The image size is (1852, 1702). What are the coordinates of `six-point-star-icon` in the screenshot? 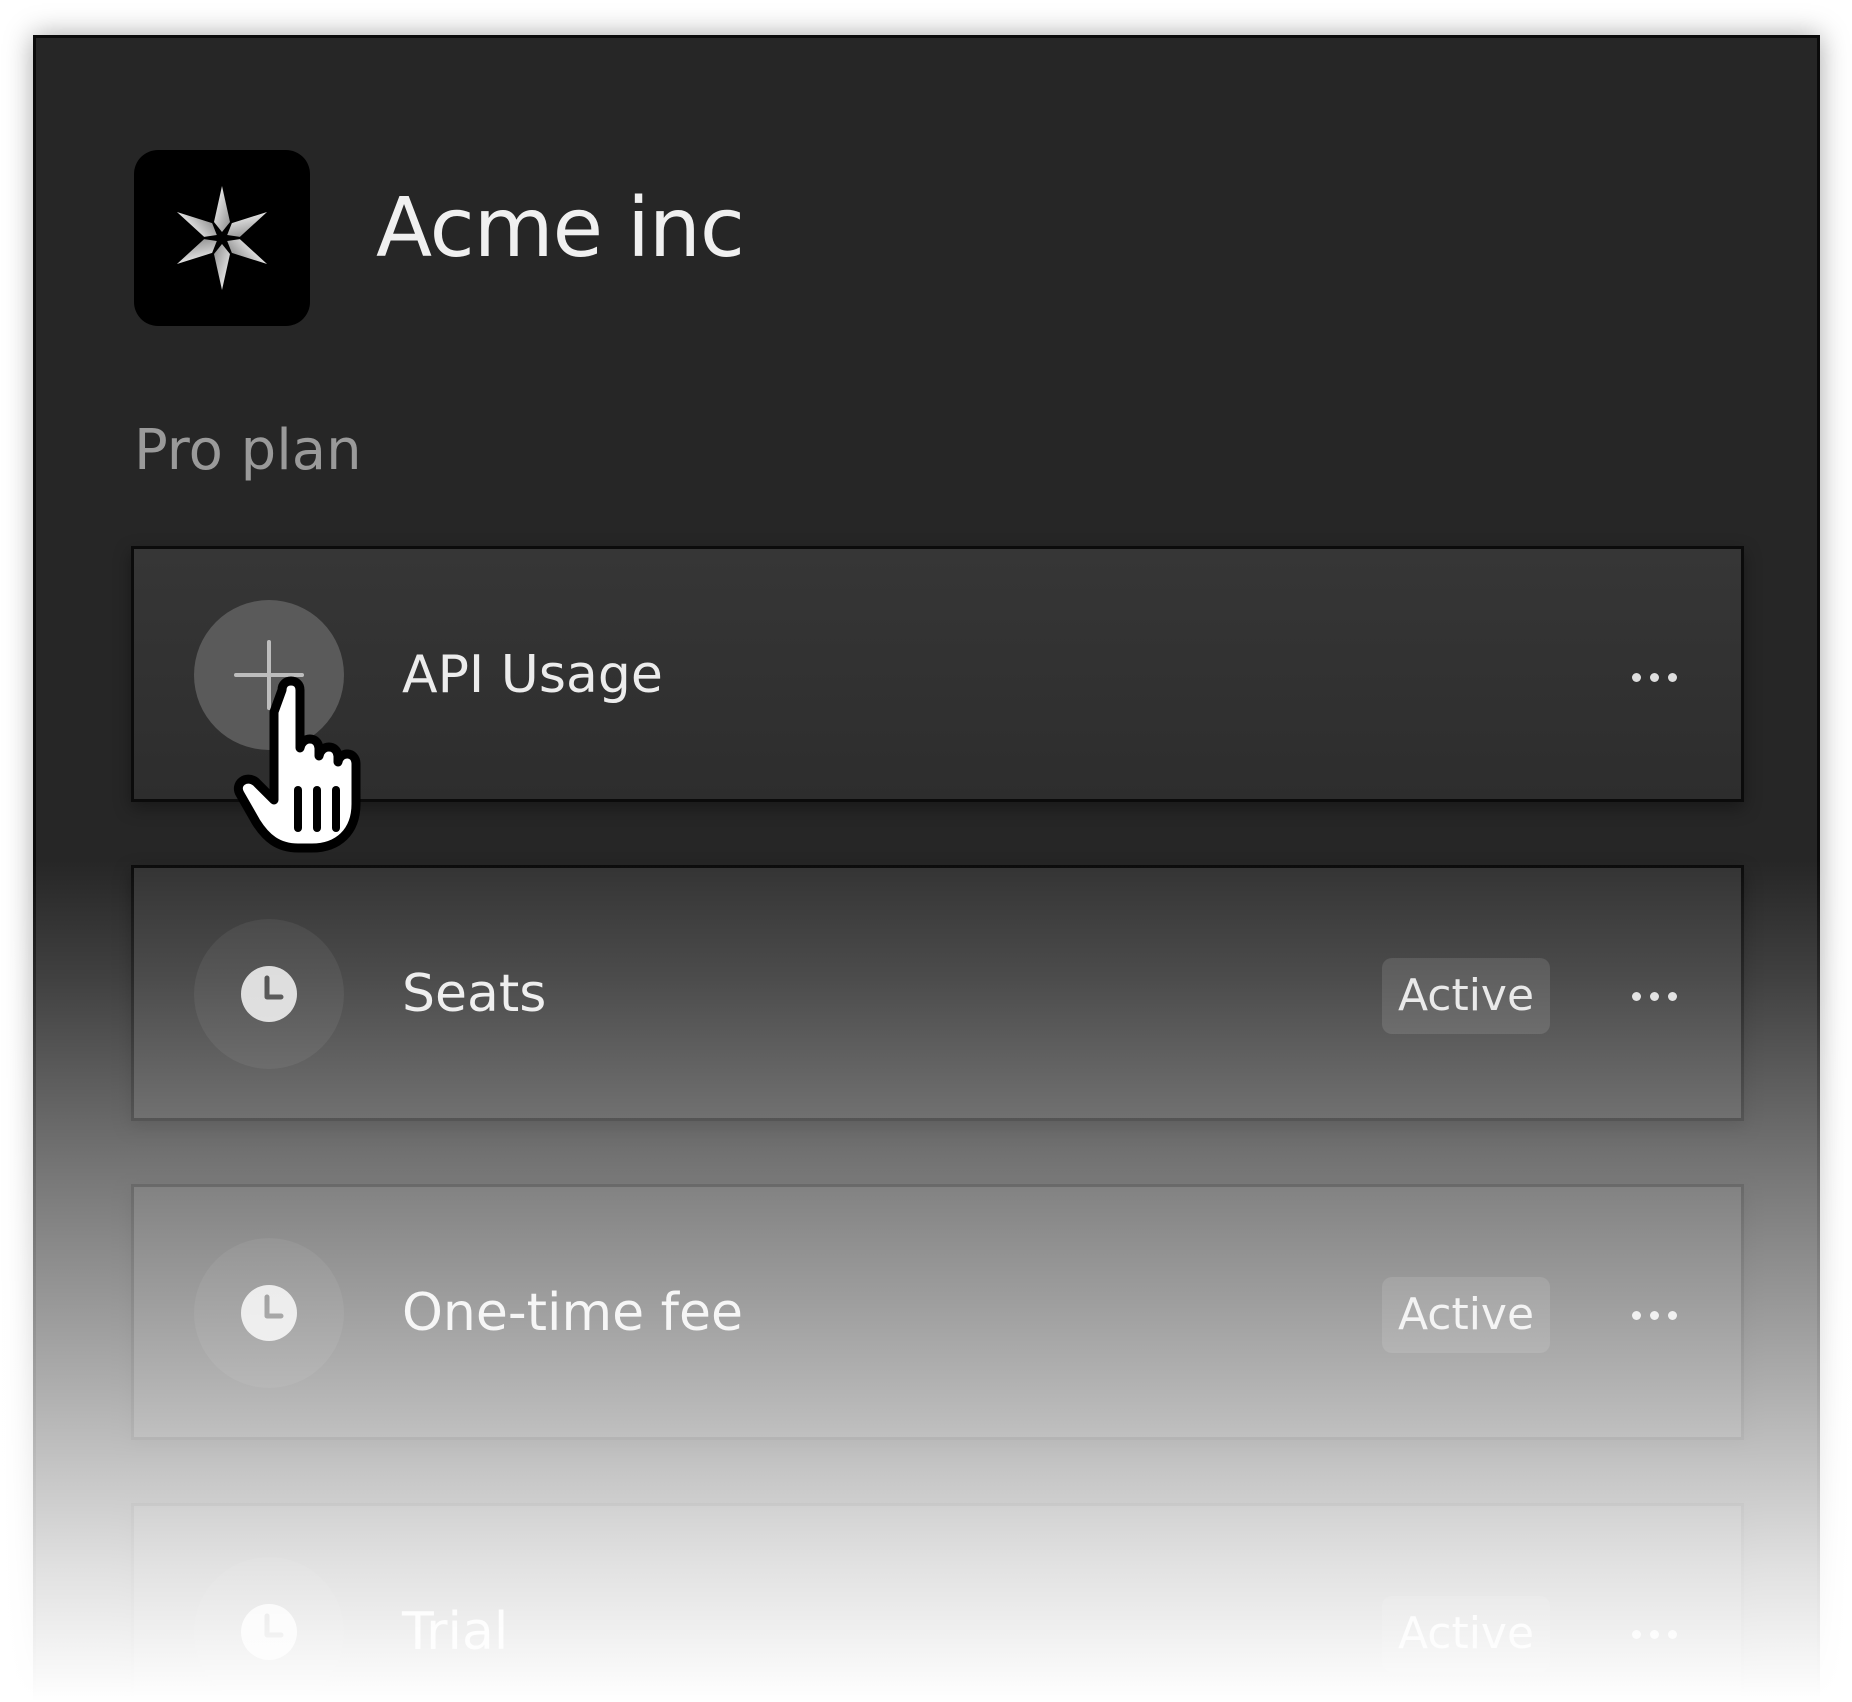 It's located at (222, 238).